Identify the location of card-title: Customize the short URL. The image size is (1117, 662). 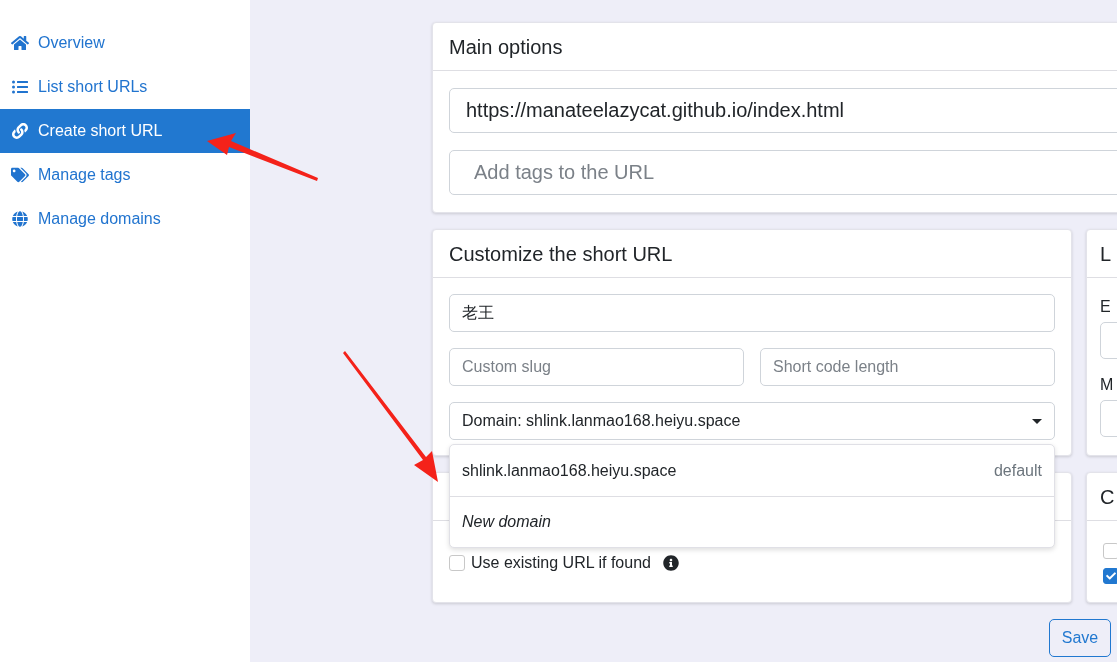
(561, 254).